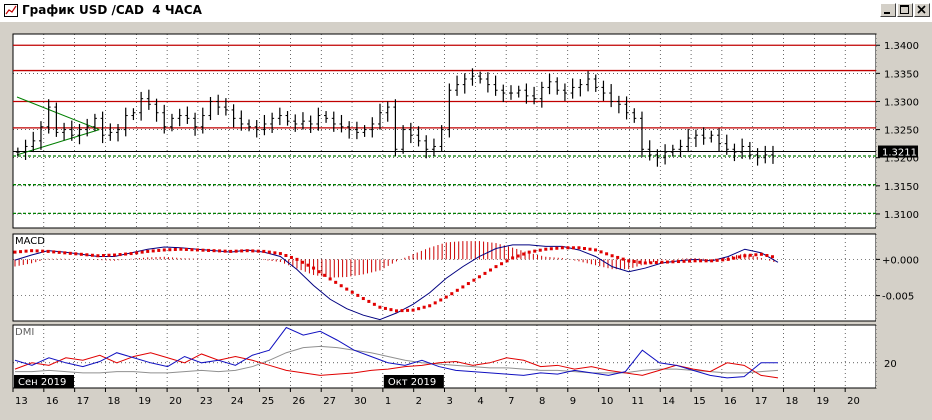 The image size is (932, 420). I want to click on x-tick-label: 11, so click(637, 401).